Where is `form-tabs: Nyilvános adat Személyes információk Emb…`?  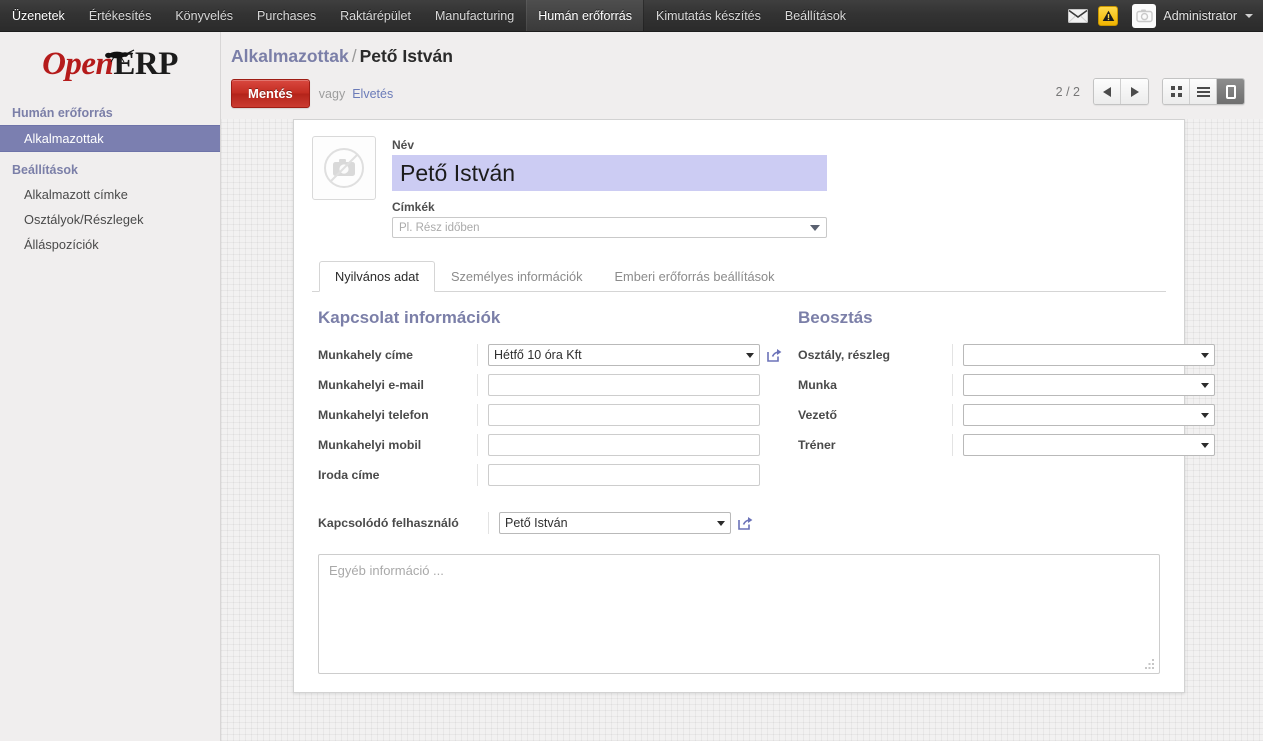 form-tabs: Nyilvános adat Személyes információk Emb… is located at coordinates (739, 276).